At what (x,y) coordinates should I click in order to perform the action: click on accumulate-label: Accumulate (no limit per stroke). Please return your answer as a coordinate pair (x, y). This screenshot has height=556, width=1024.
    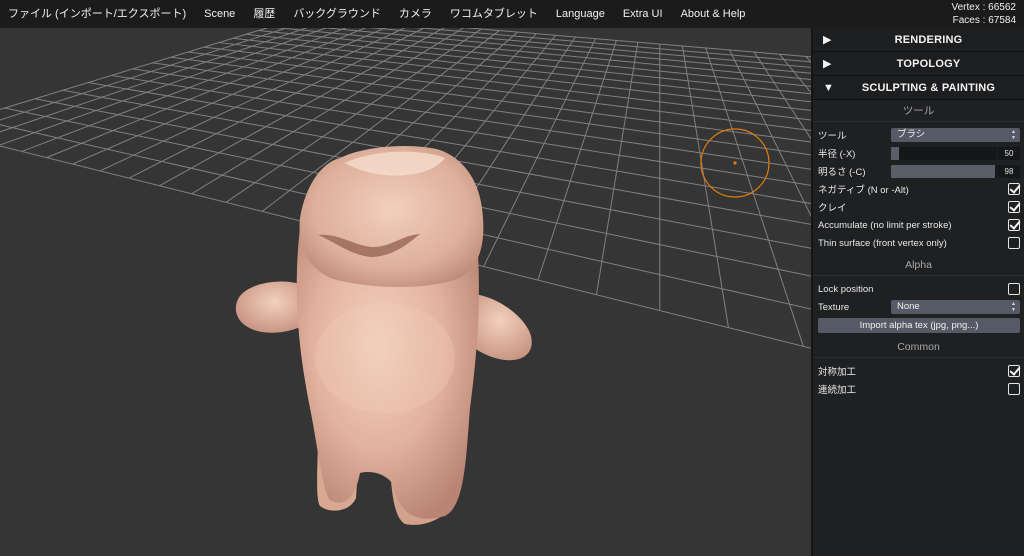
    Looking at the image, I should click on (885, 225).